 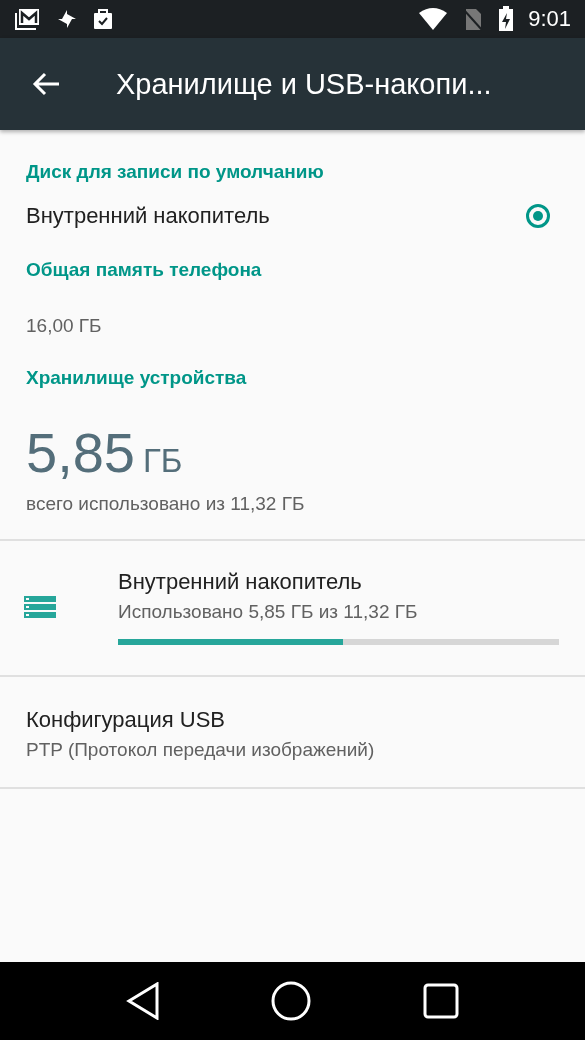 I want to click on clock: 9:01, so click(x=549, y=19).